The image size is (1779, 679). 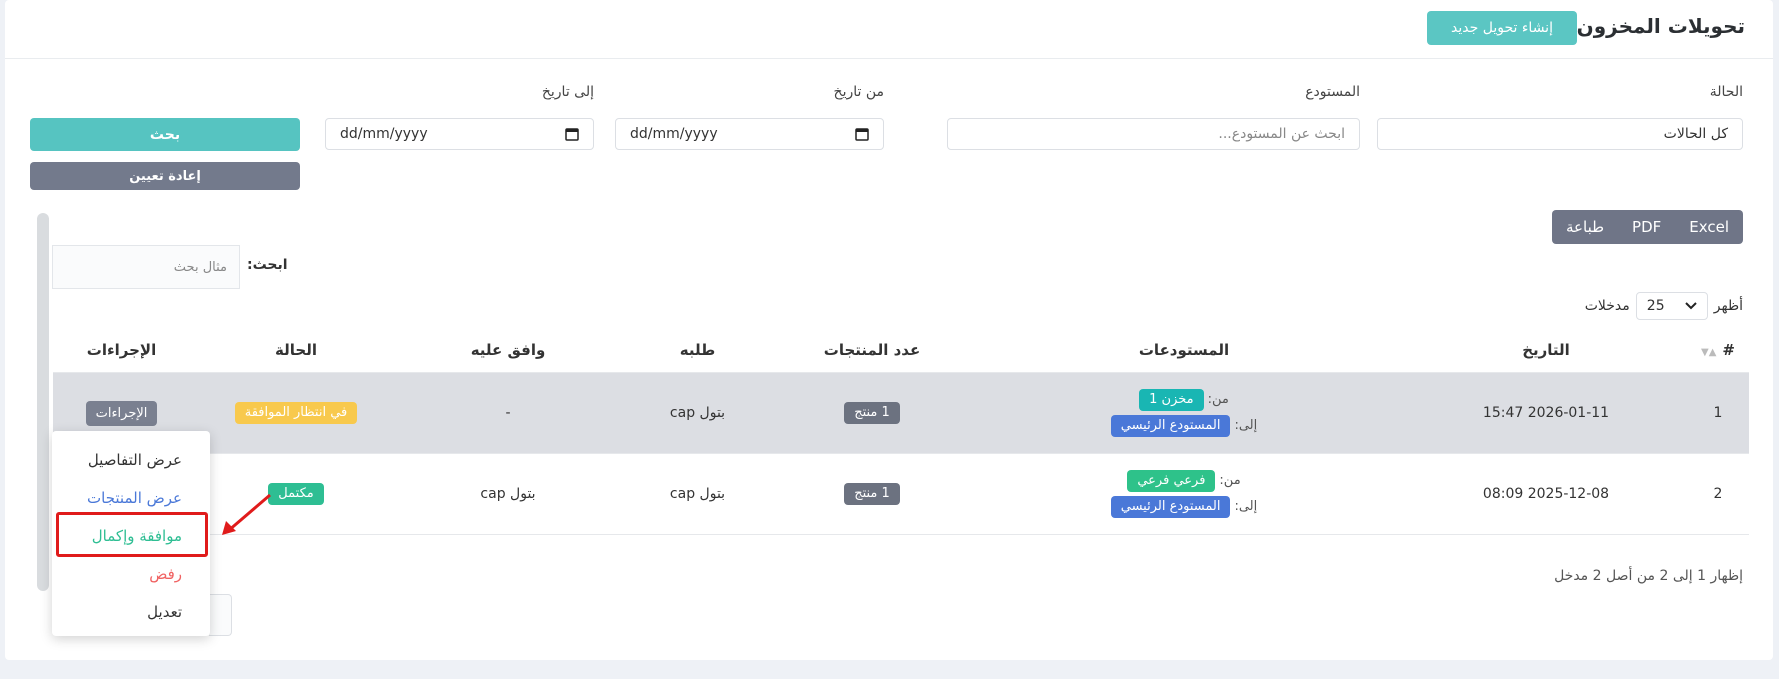 What do you see at coordinates (121, 350) in the screenshot?
I see `col-actions: الإجراءات` at bounding box center [121, 350].